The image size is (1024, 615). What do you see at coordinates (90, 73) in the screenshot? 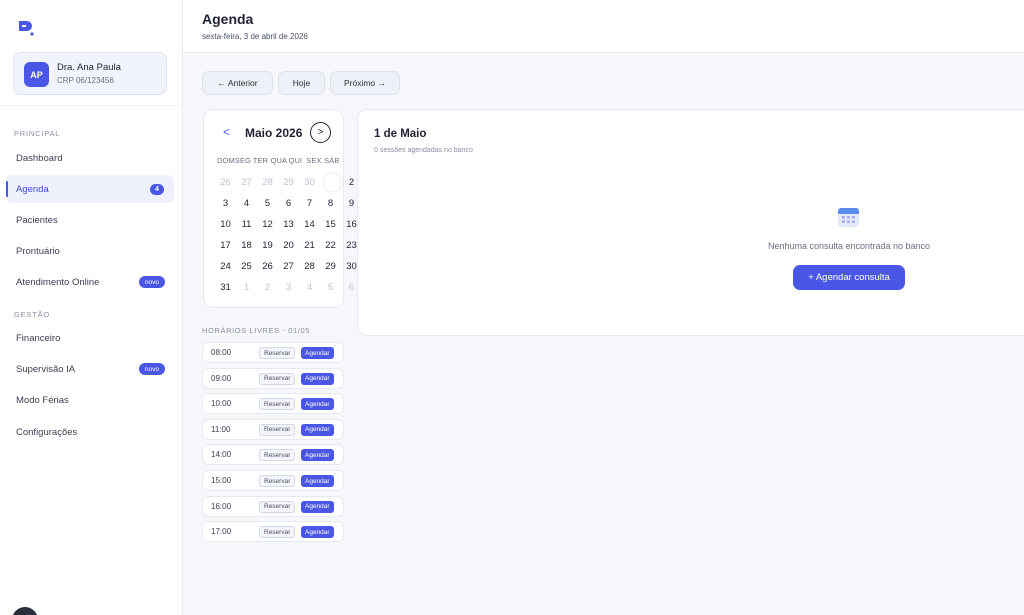
I see `user-profile-card: AP Dra. Ana Paula CRP 06/123456` at bounding box center [90, 73].